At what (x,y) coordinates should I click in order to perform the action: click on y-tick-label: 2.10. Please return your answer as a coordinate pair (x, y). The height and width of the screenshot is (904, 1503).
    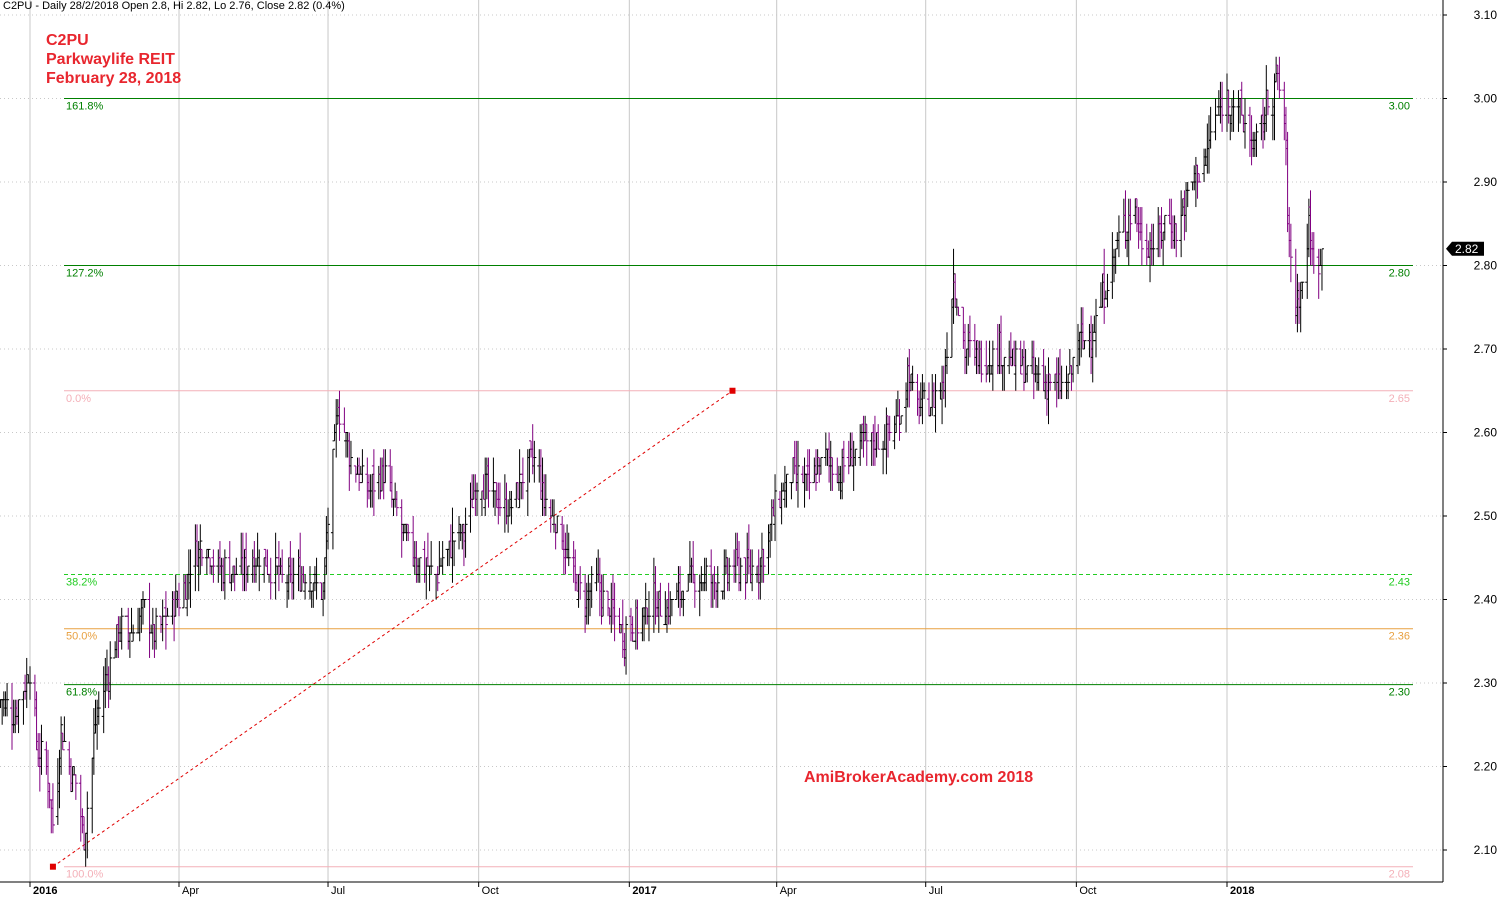
    Looking at the image, I should click on (1486, 850).